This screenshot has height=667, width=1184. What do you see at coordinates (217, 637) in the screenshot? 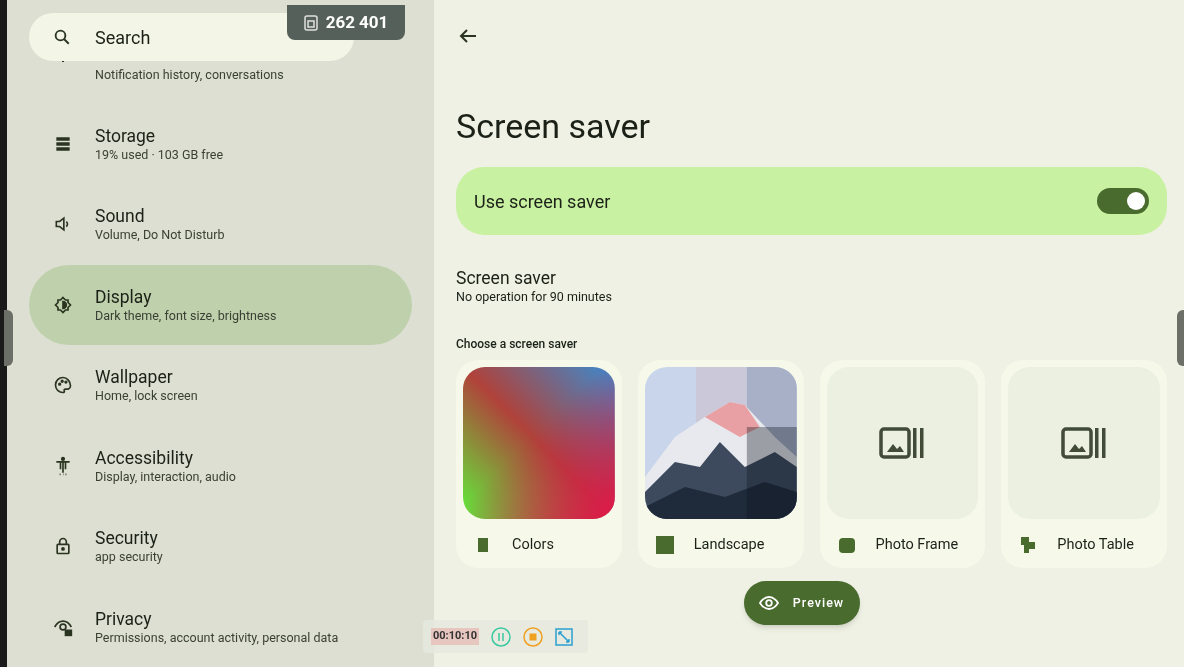
I see `item-subtitle: Permissions, account activity, personal data` at bounding box center [217, 637].